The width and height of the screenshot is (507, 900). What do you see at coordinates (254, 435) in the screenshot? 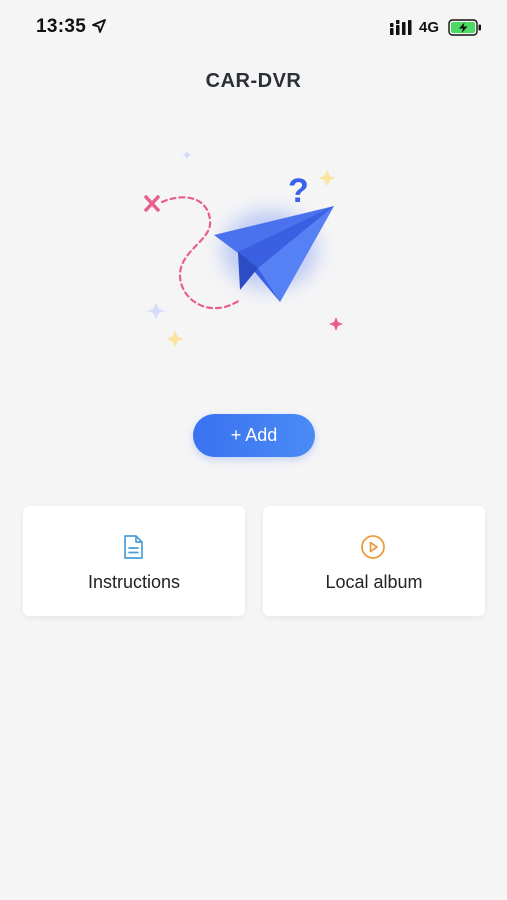
I see `add-button: + Add` at bounding box center [254, 435].